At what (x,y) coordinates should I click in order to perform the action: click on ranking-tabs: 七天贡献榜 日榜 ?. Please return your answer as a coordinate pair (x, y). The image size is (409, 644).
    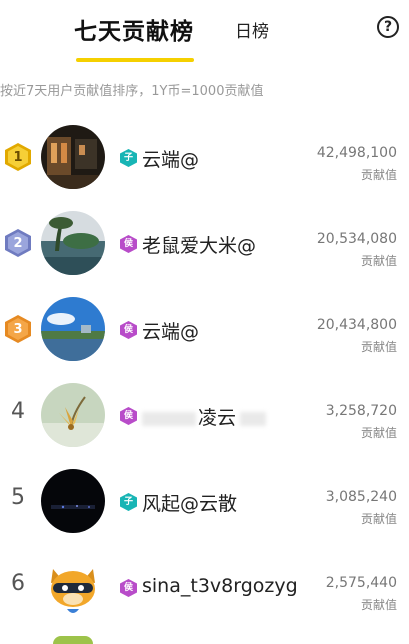
    Looking at the image, I should click on (204, 33).